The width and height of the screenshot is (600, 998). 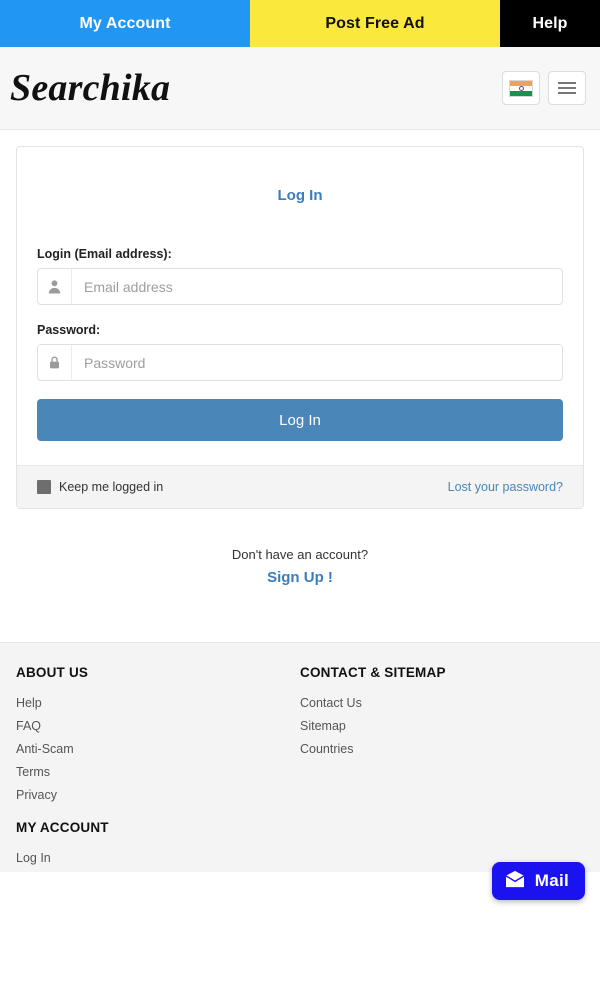 I want to click on keep-me-logged-in-checkbox, so click(x=44, y=487).